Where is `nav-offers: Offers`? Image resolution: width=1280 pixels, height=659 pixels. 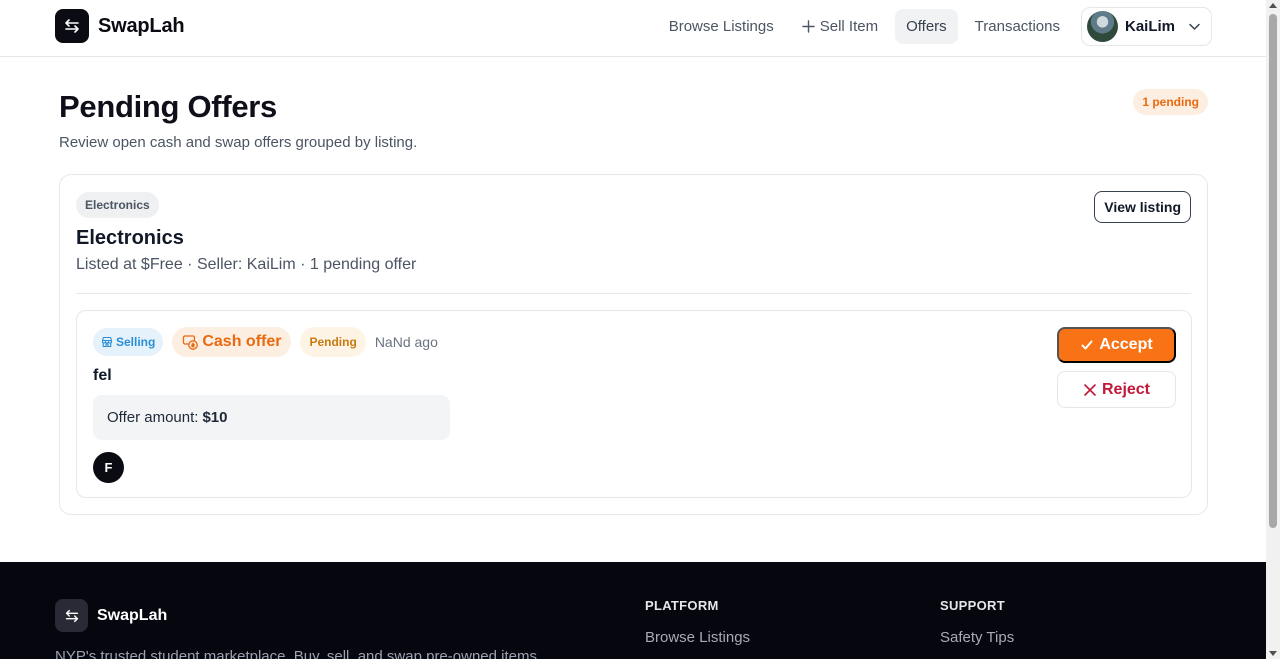
nav-offers: Offers is located at coordinates (926, 26).